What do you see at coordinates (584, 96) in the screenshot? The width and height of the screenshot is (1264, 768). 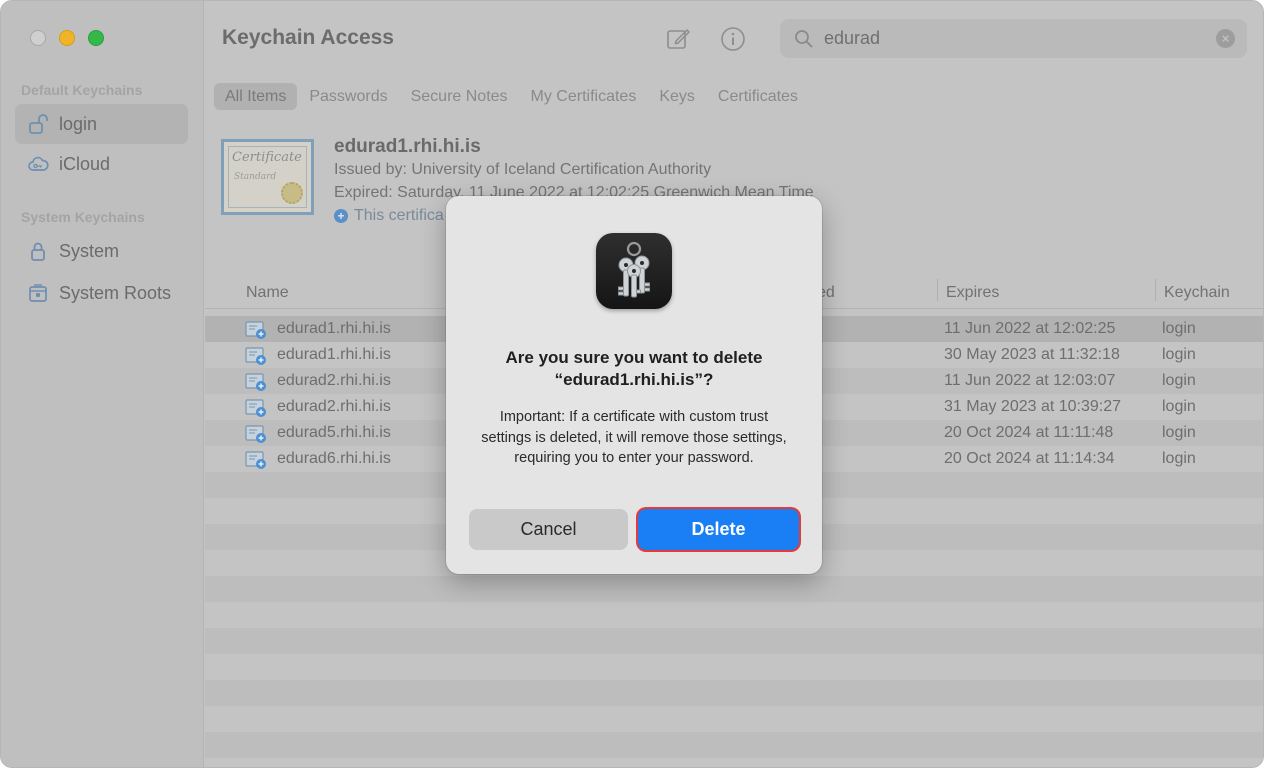 I see `tab-my-certificates: My Certificates` at bounding box center [584, 96].